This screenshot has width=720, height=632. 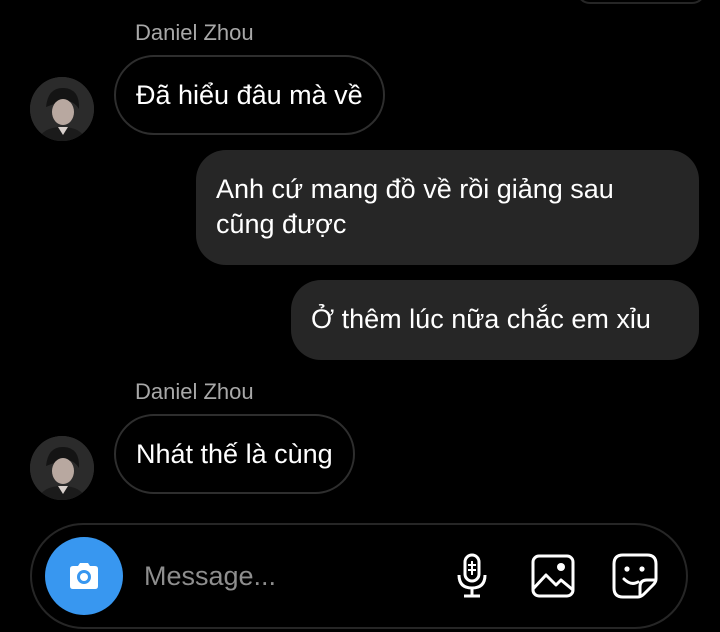 I want to click on message-text: Đã hiểu đâu mà về, so click(x=249, y=95).